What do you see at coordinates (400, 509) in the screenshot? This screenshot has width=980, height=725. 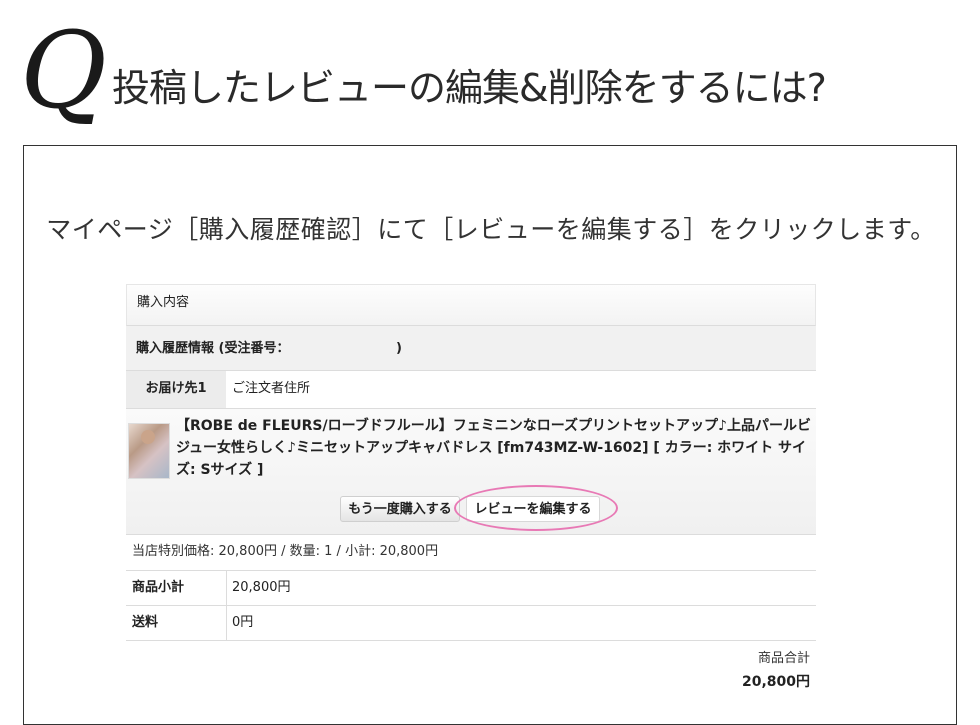 I see `rebuy-button: もう一度購入する` at bounding box center [400, 509].